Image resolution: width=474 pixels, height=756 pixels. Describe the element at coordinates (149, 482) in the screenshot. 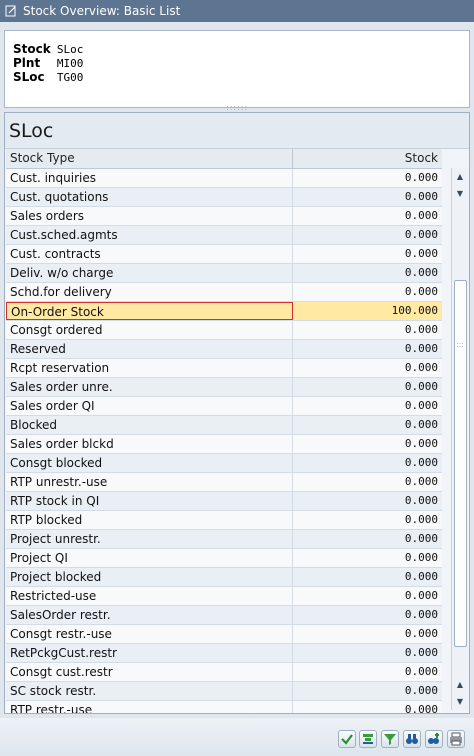

I see `cell-stock-type: RTP unrestr.-use` at that location.